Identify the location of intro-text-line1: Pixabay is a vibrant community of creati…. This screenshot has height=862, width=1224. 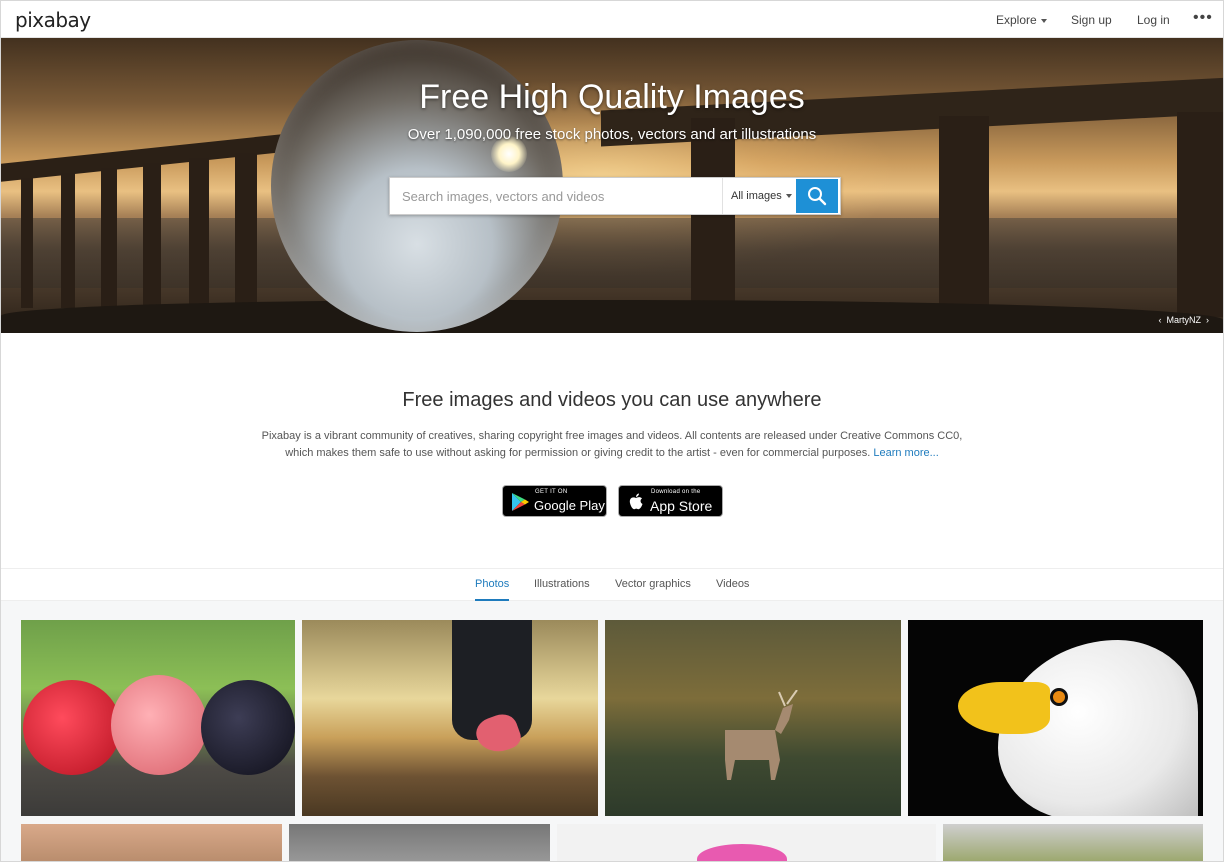
(612, 436).